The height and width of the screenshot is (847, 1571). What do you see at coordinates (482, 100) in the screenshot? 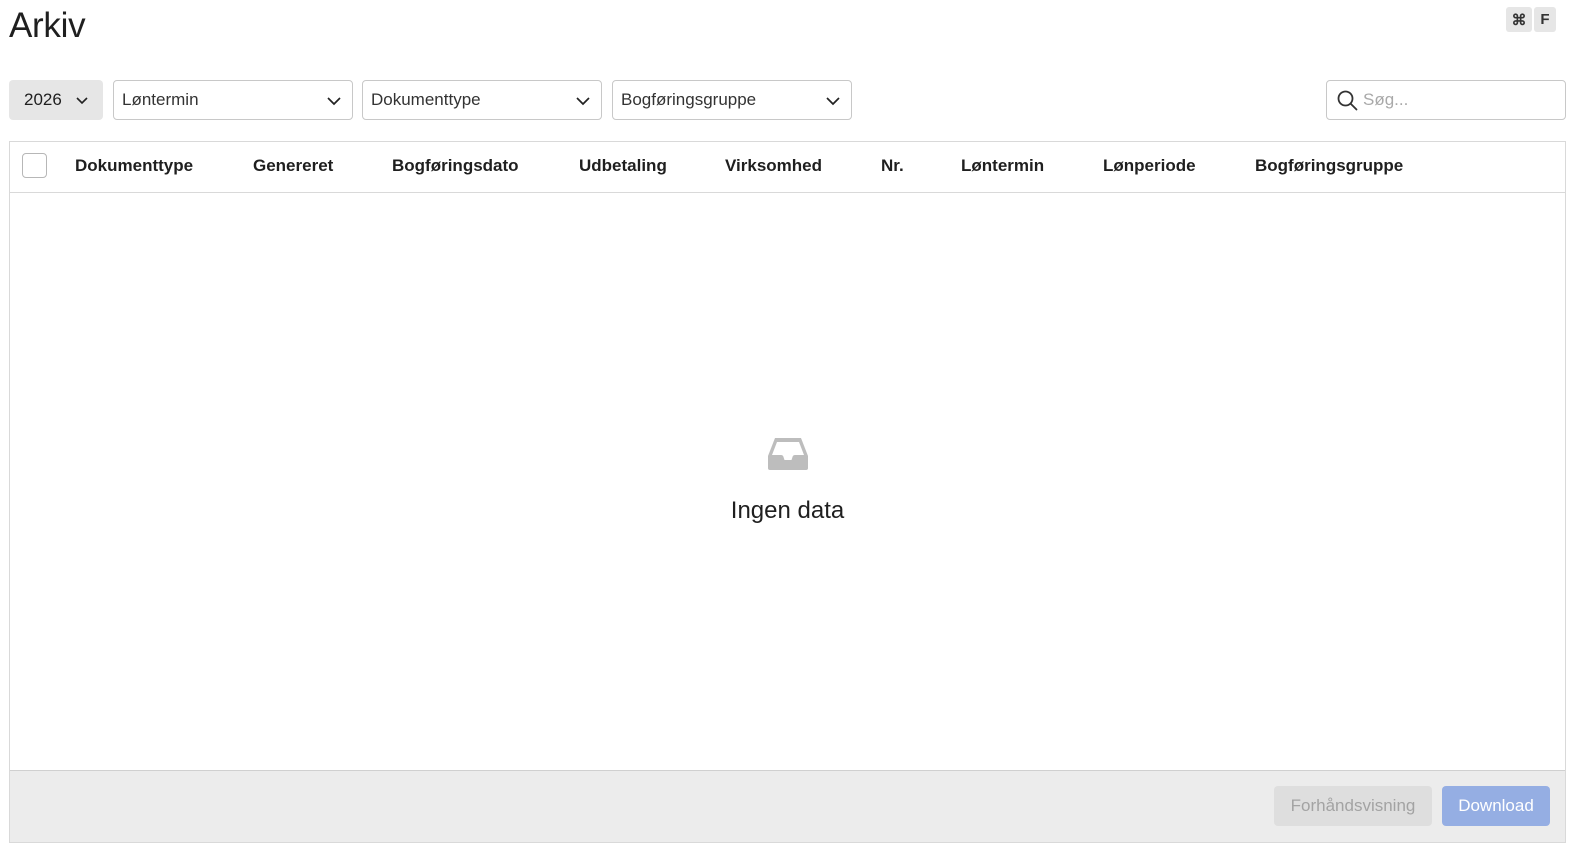
I see `filter-dokumenttype: Dokumenttype` at bounding box center [482, 100].